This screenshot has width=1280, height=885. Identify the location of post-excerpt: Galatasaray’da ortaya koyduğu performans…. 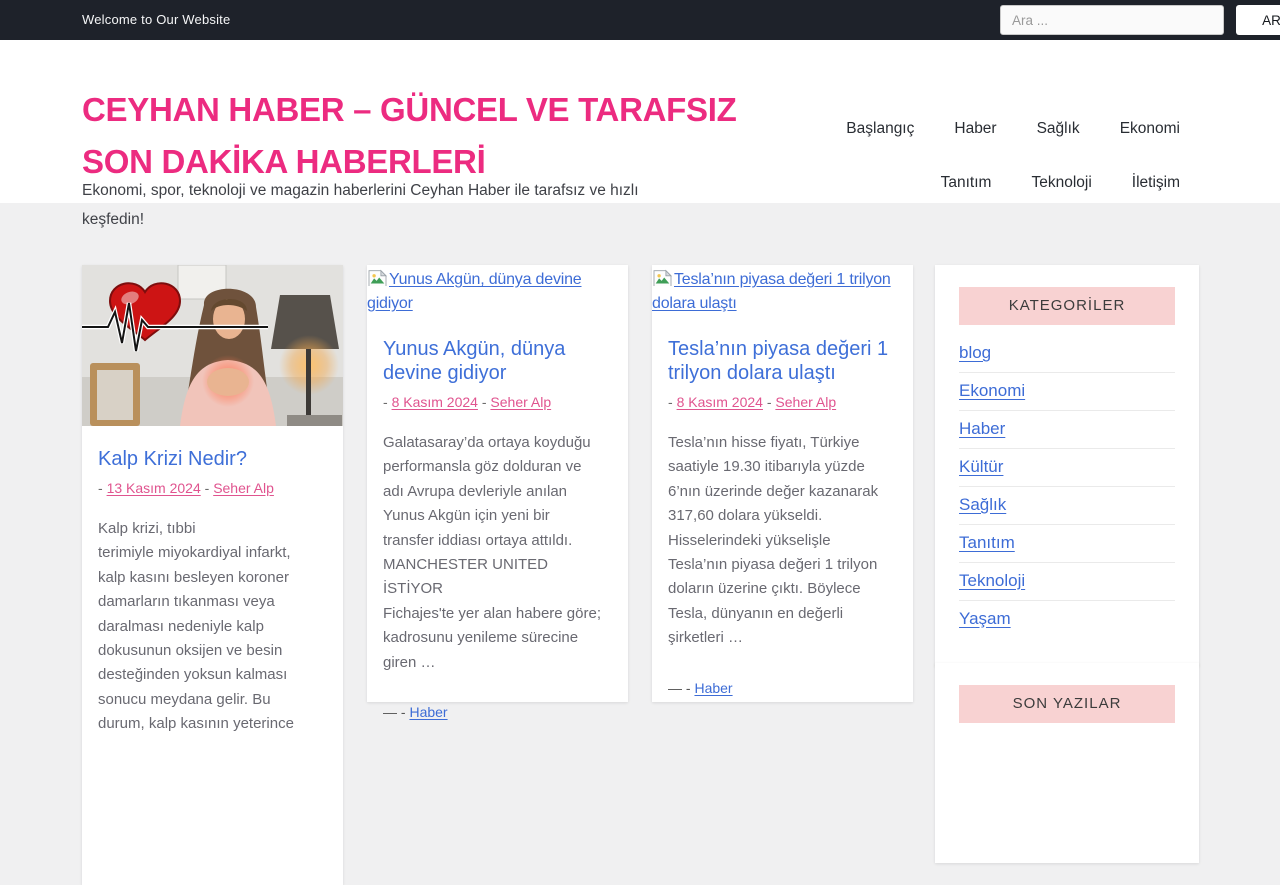
(492, 552).